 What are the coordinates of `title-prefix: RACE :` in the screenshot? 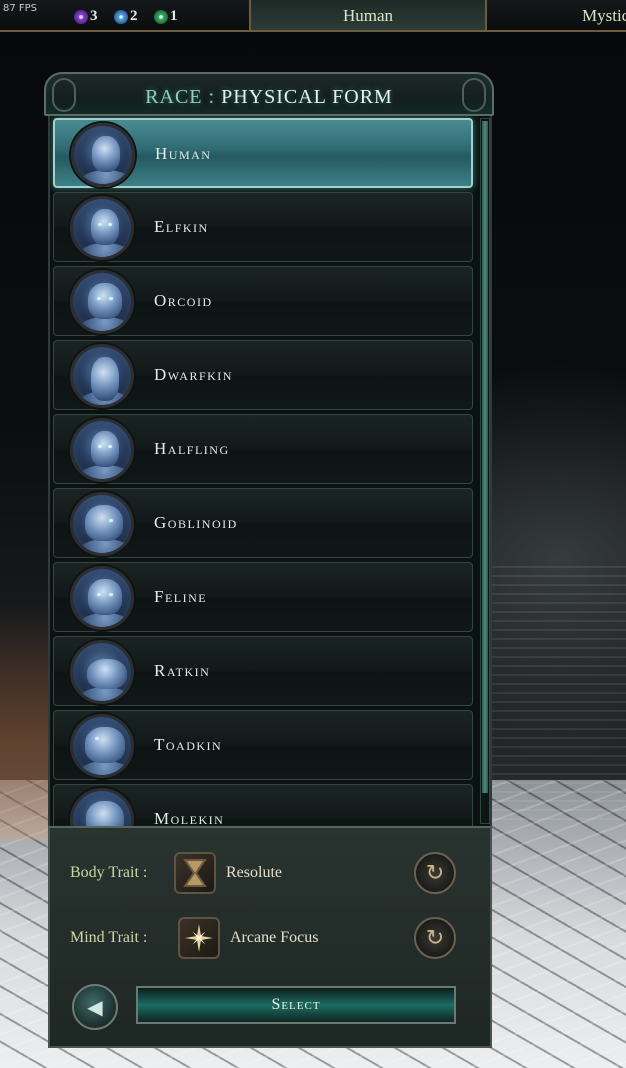 It's located at (180, 97).